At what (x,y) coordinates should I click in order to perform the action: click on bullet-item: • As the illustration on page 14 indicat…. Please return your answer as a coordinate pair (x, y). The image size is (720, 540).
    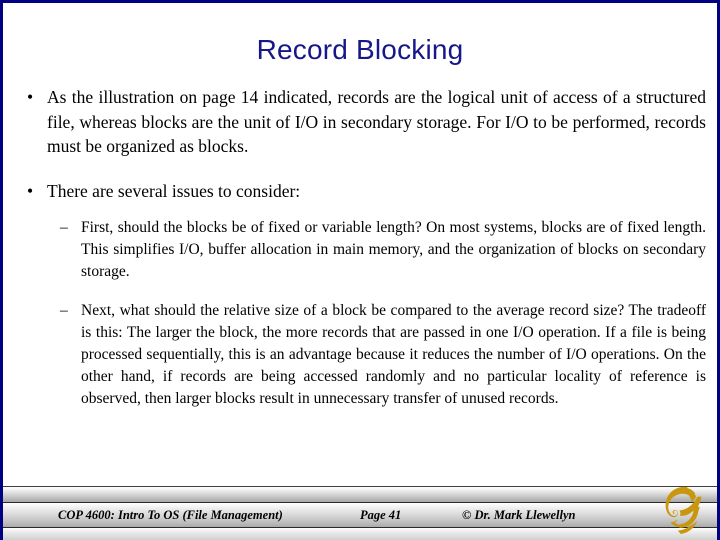
    Looking at the image, I should click on (360, 122).